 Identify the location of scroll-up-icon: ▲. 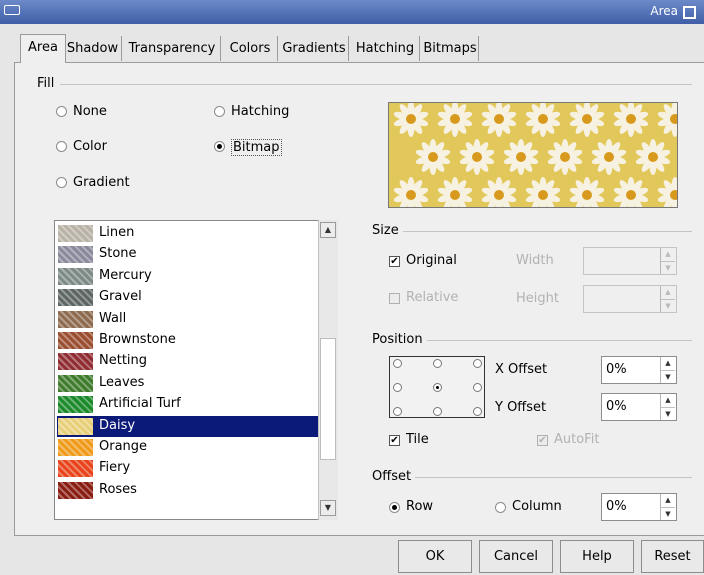
(328, 230).